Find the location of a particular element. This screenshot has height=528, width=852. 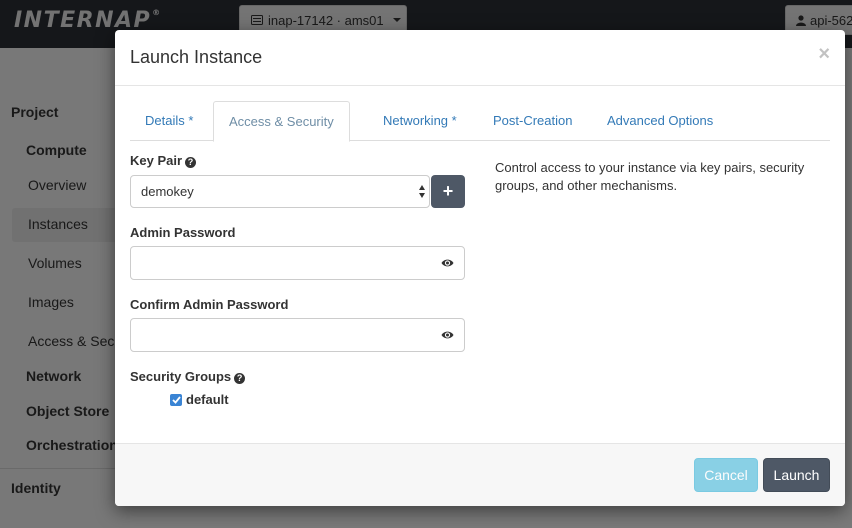

cancel-button: Cancel is located at coordinates (726, 475).